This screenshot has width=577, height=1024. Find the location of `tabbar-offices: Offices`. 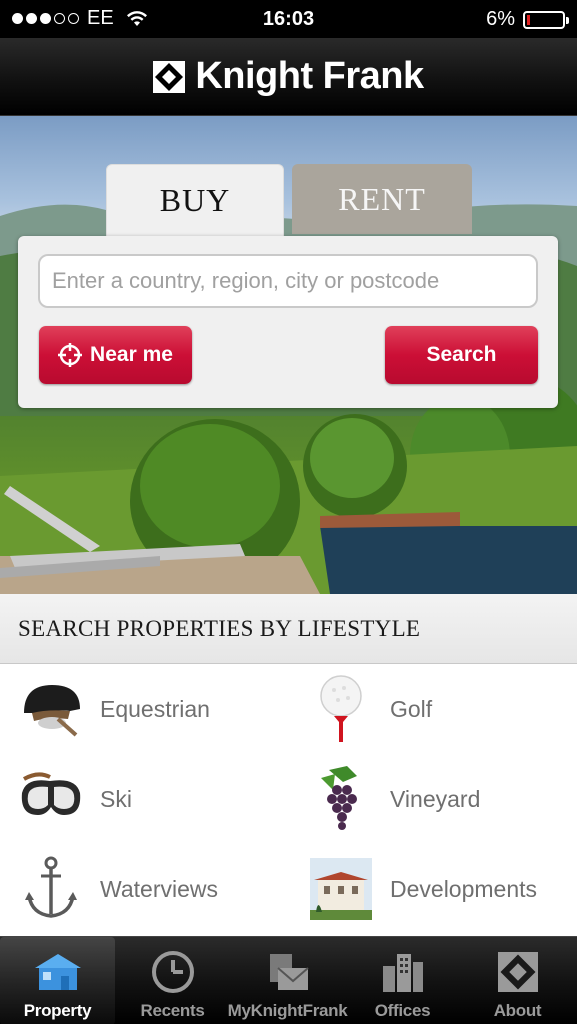

tabbar-offices: Offices is located at coordinates (402, 980).